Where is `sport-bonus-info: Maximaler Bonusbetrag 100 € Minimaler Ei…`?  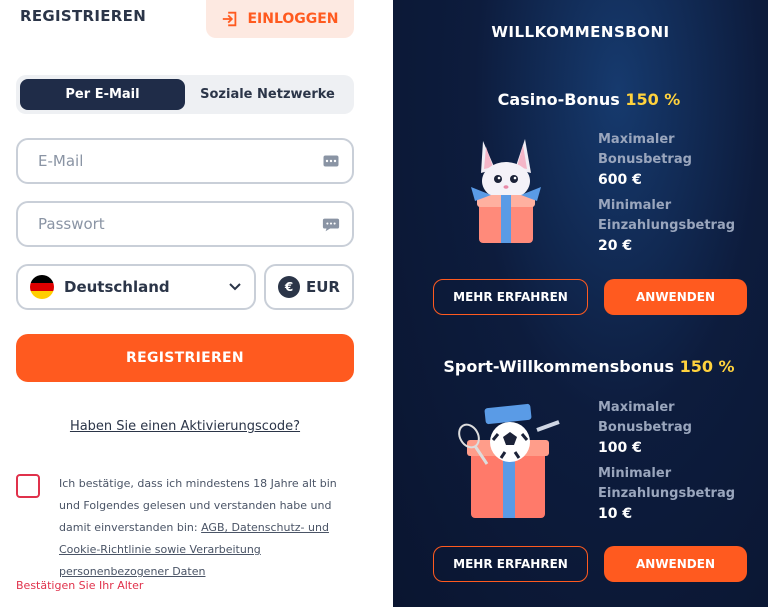 sport-bonus-info: Maximaler Bonusbetrag 100 € Minimaler Ei… is located at coordinates (666, 464).